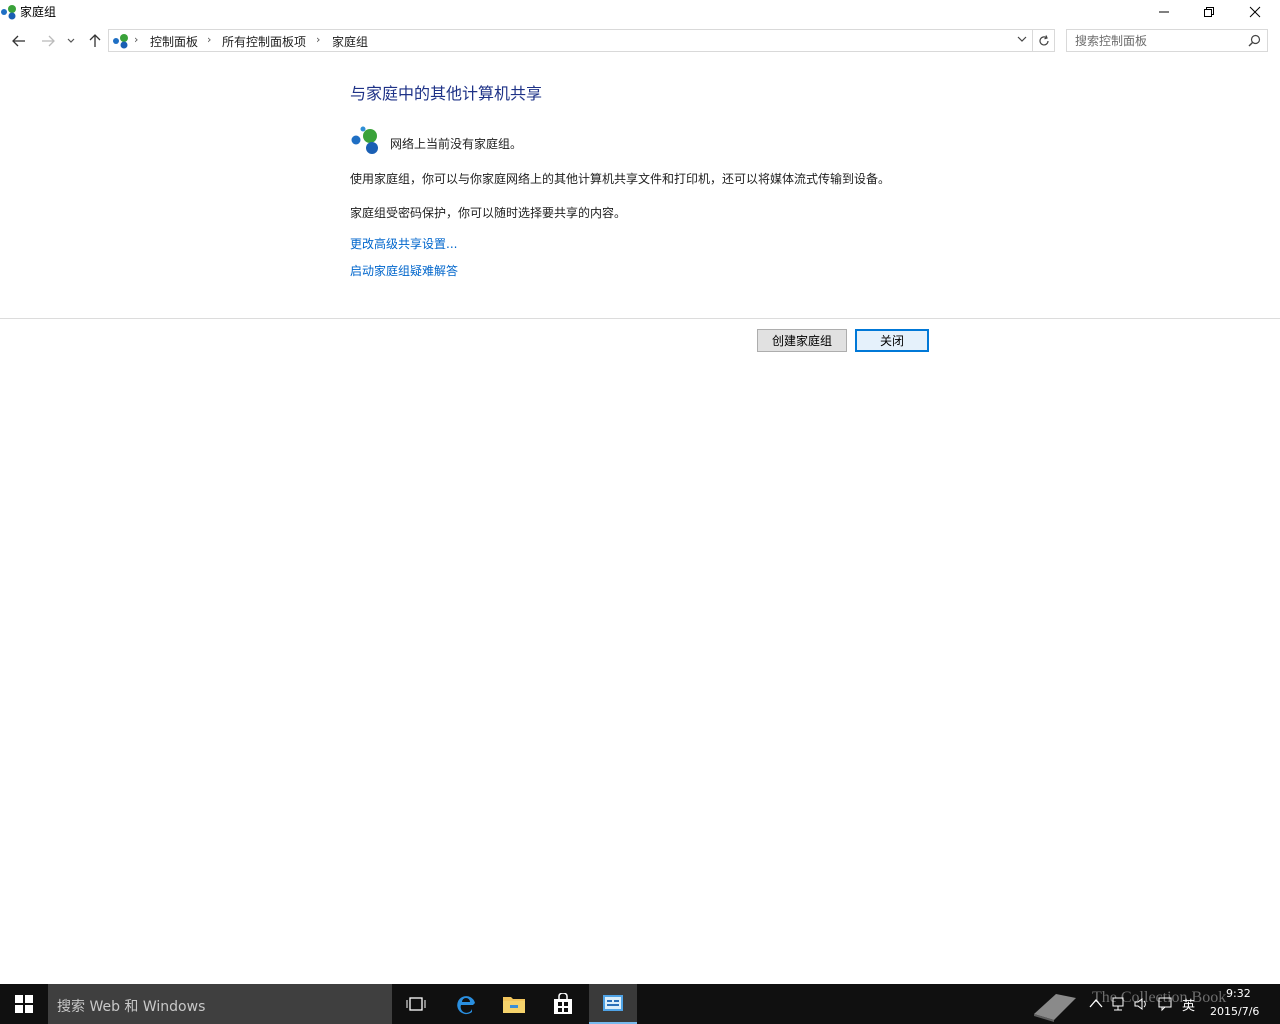 This screenshot has height=1024, width=1280. Describe the element at coordinates (131, 1006) in the screenshot. I see `taskbar-search-text: 搜索 Web 和 Windows` at that location.